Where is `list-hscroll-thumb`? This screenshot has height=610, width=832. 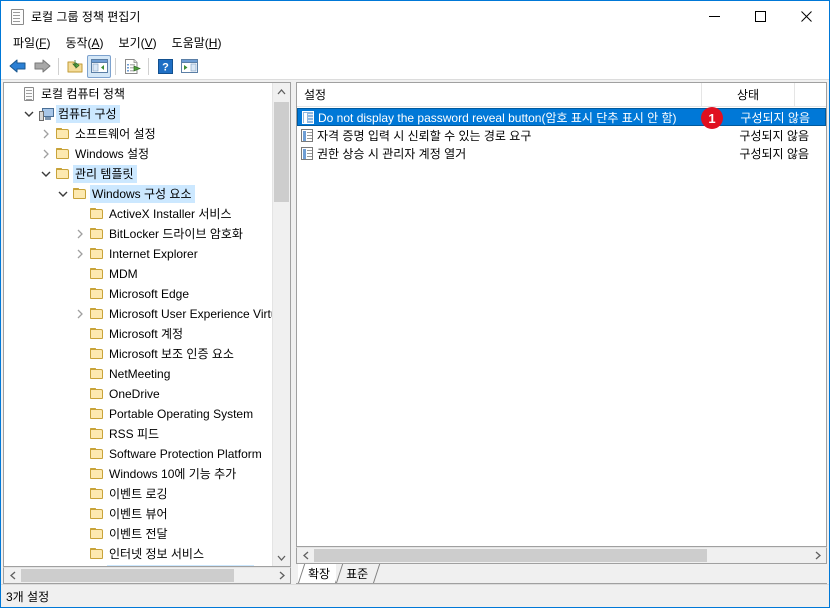
list-hscroll-thumb is located at coordinates (510, 555).